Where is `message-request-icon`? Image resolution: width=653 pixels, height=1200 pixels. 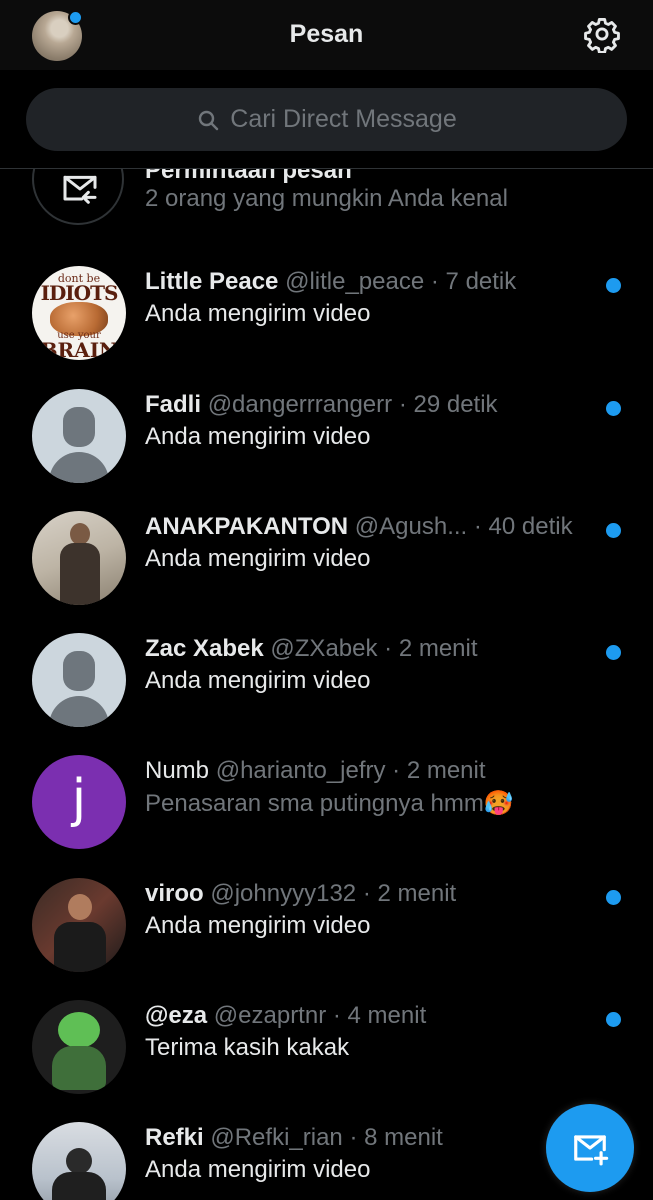 message-request-icon is located at coordinates (78, 197).